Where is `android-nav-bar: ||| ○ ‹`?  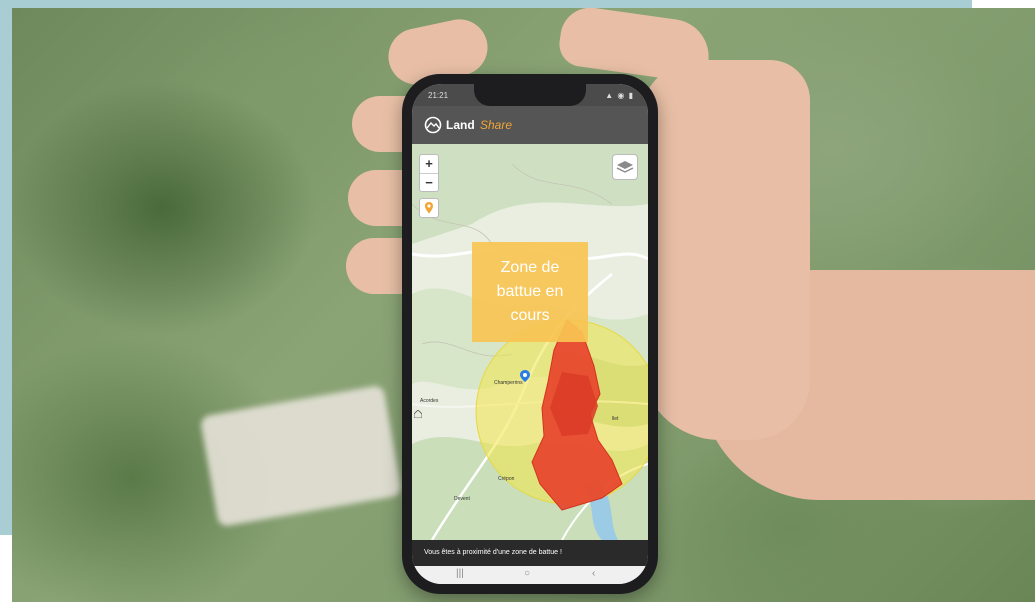 android-nav-bar: ||| ○ ‹ is located at coordinates (530, 575).